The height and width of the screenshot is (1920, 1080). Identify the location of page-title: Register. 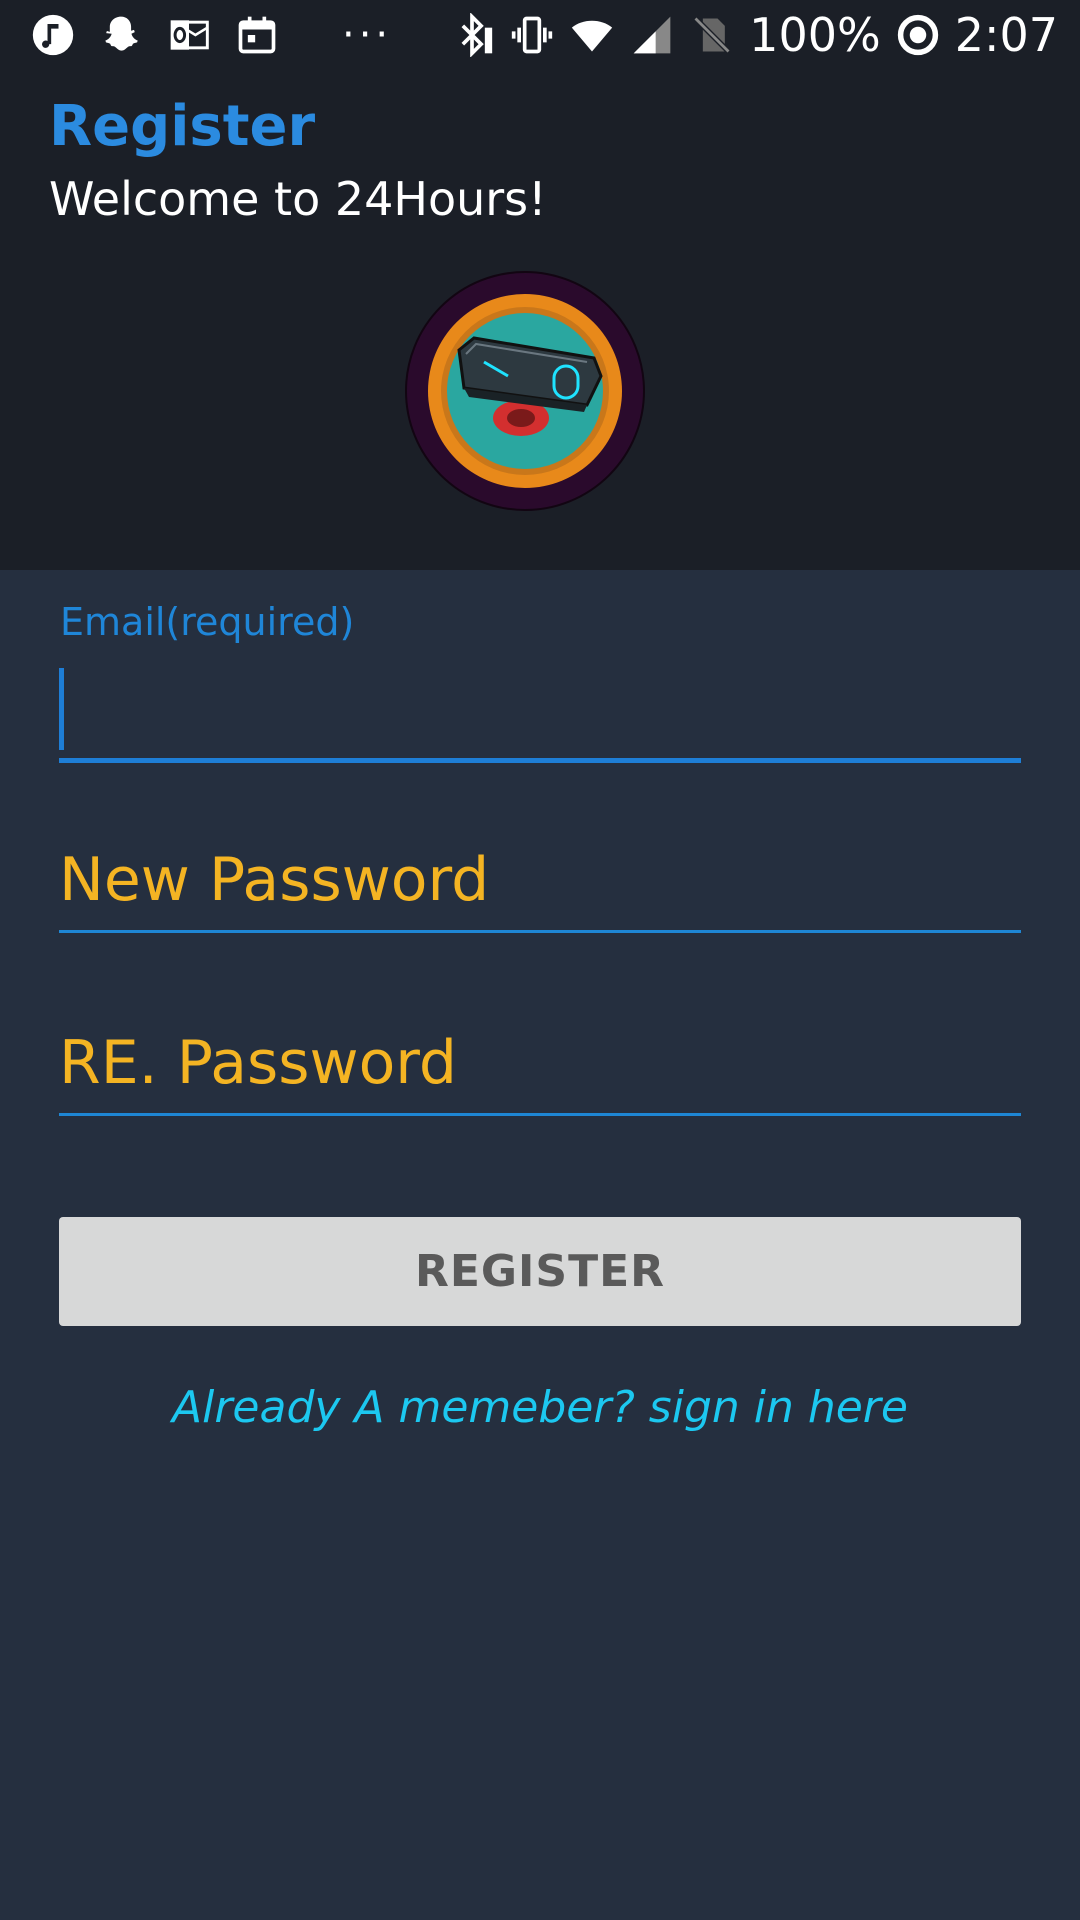
(182, 126).